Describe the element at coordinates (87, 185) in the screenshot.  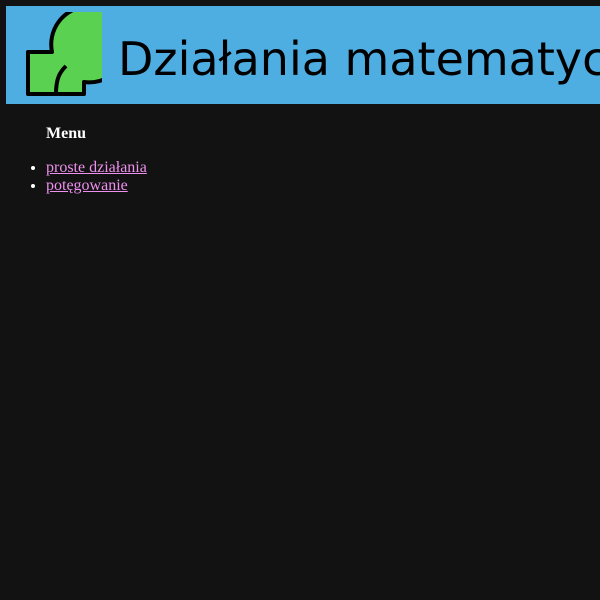
I see `menu-link-potegowanie: potęgowanie` at that location.